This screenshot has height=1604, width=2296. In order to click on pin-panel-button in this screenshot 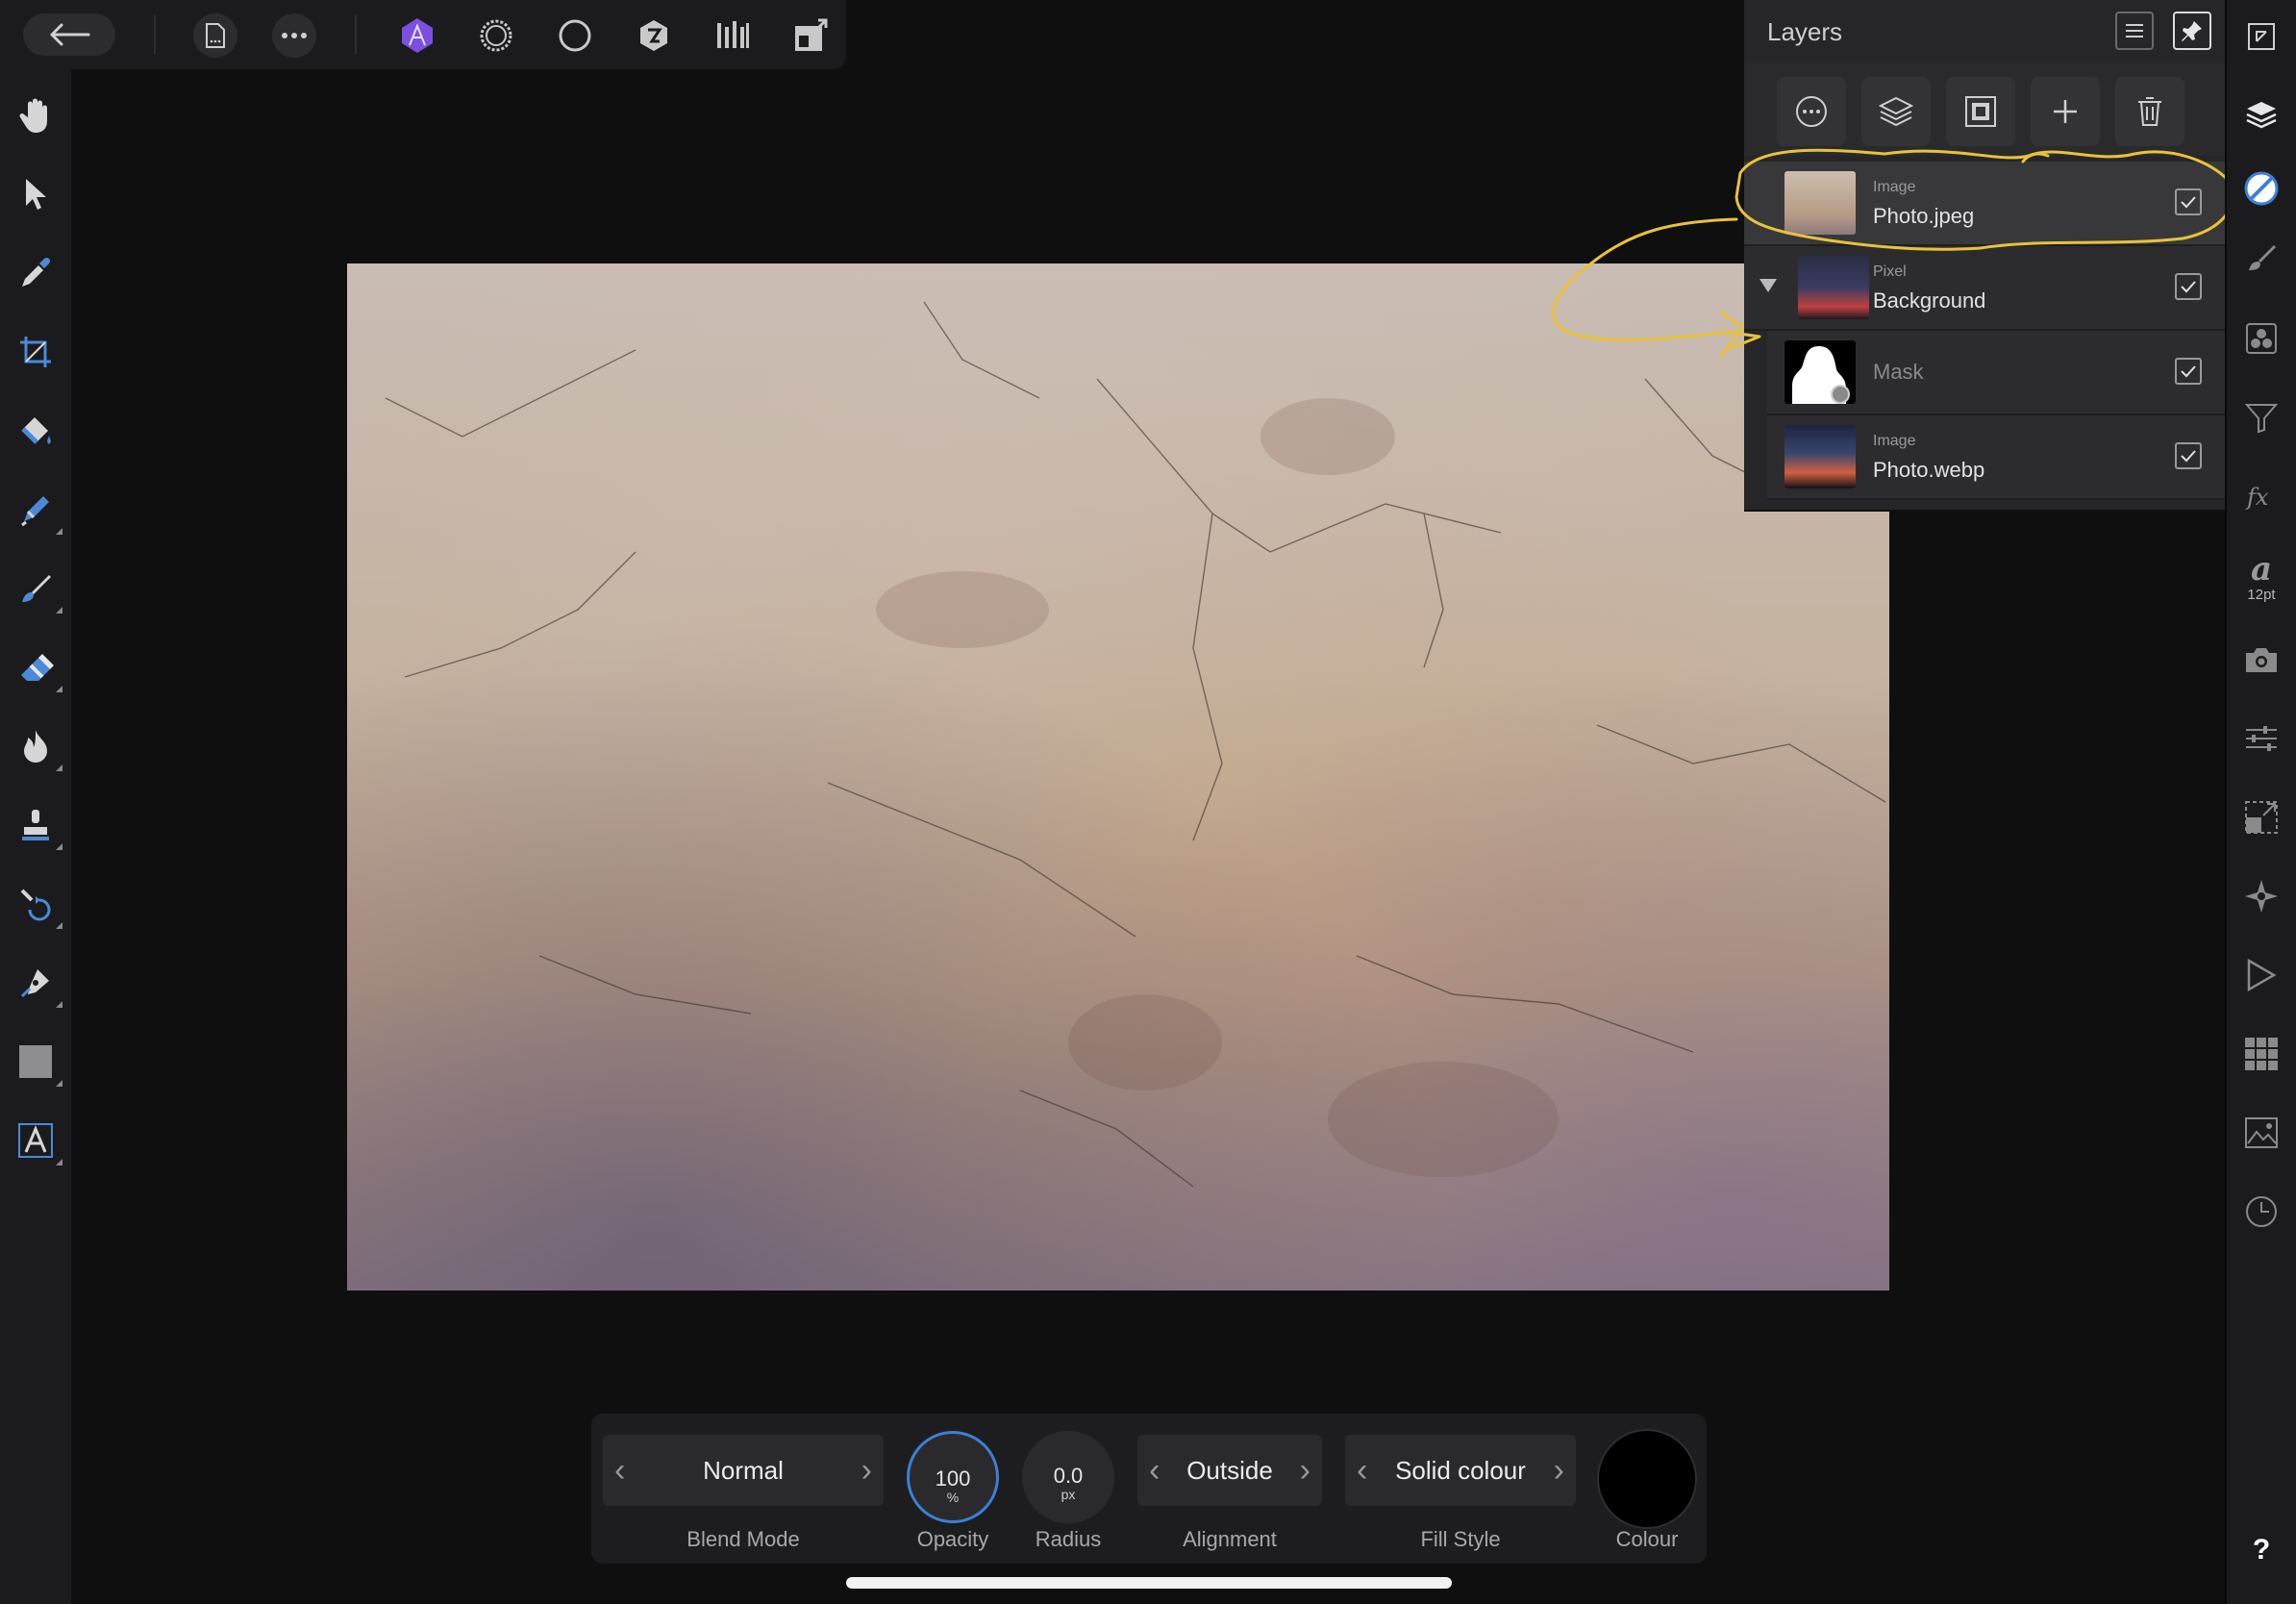, I will do `click(2192, 31)`.